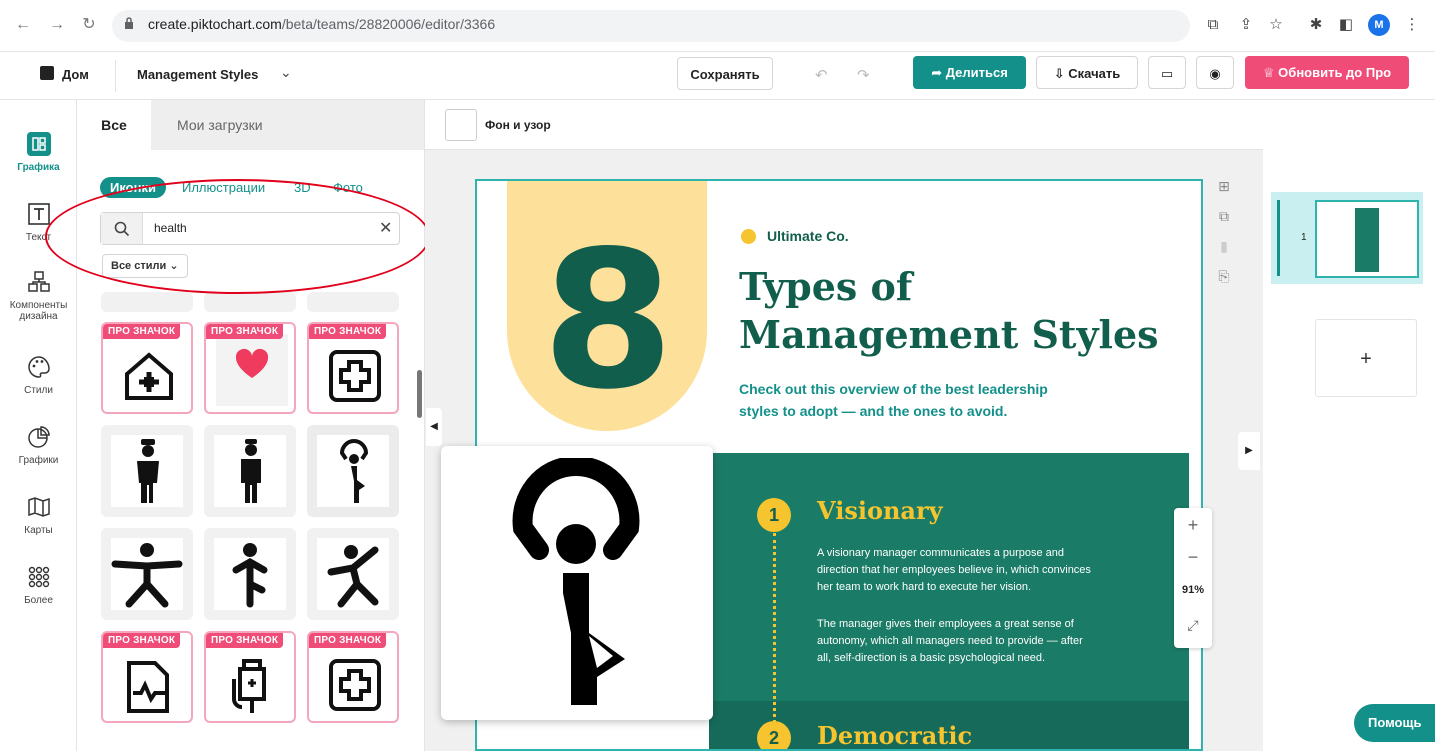 This screenshot has height=751, width=1435. What do you see at coordinates (969, 72) in the screenshot?
I see `share-button: ➦ Делиться` at bounding box center [969, 72].